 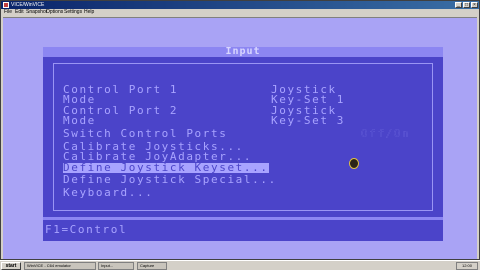 I want to click on menu-item-switch-ports: Switch Control Ports, so click(x=145, y=133).